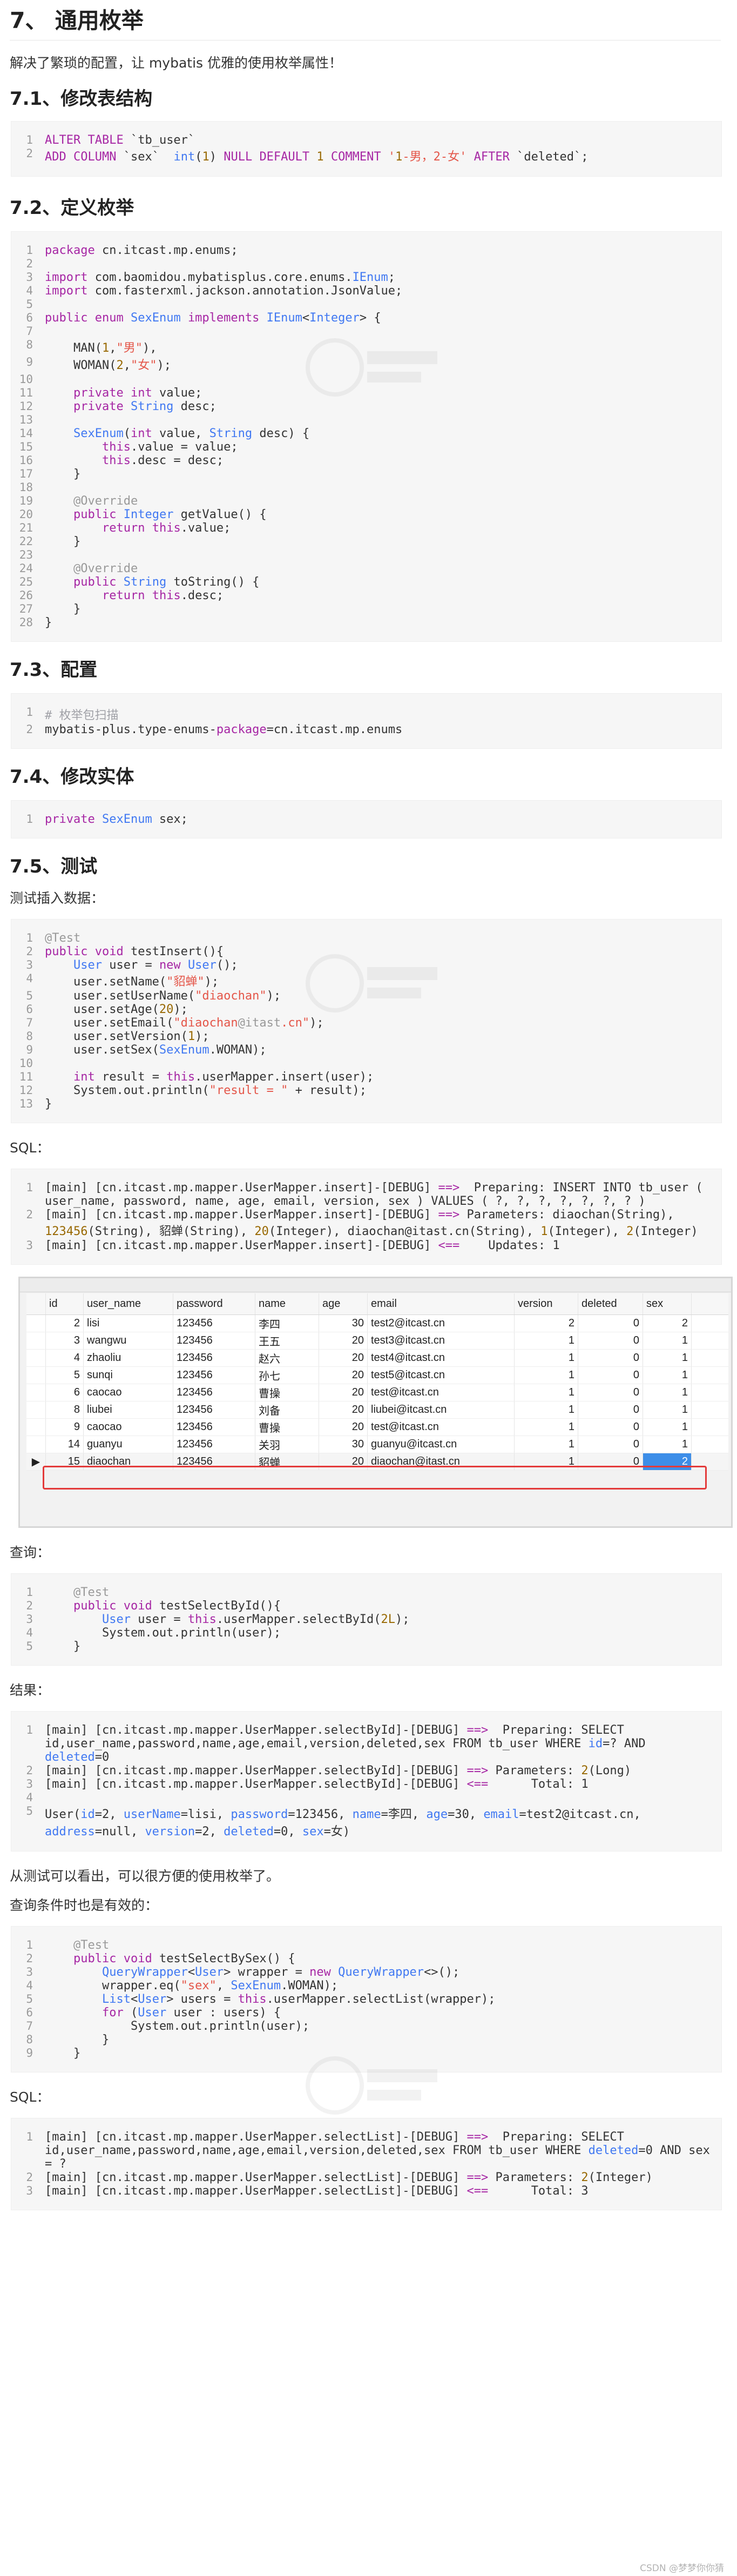  What do you see at coordinates (287, 1445) in the screenshot?
I see `cell-name: 关羽` at bounding box center [287, 1445].